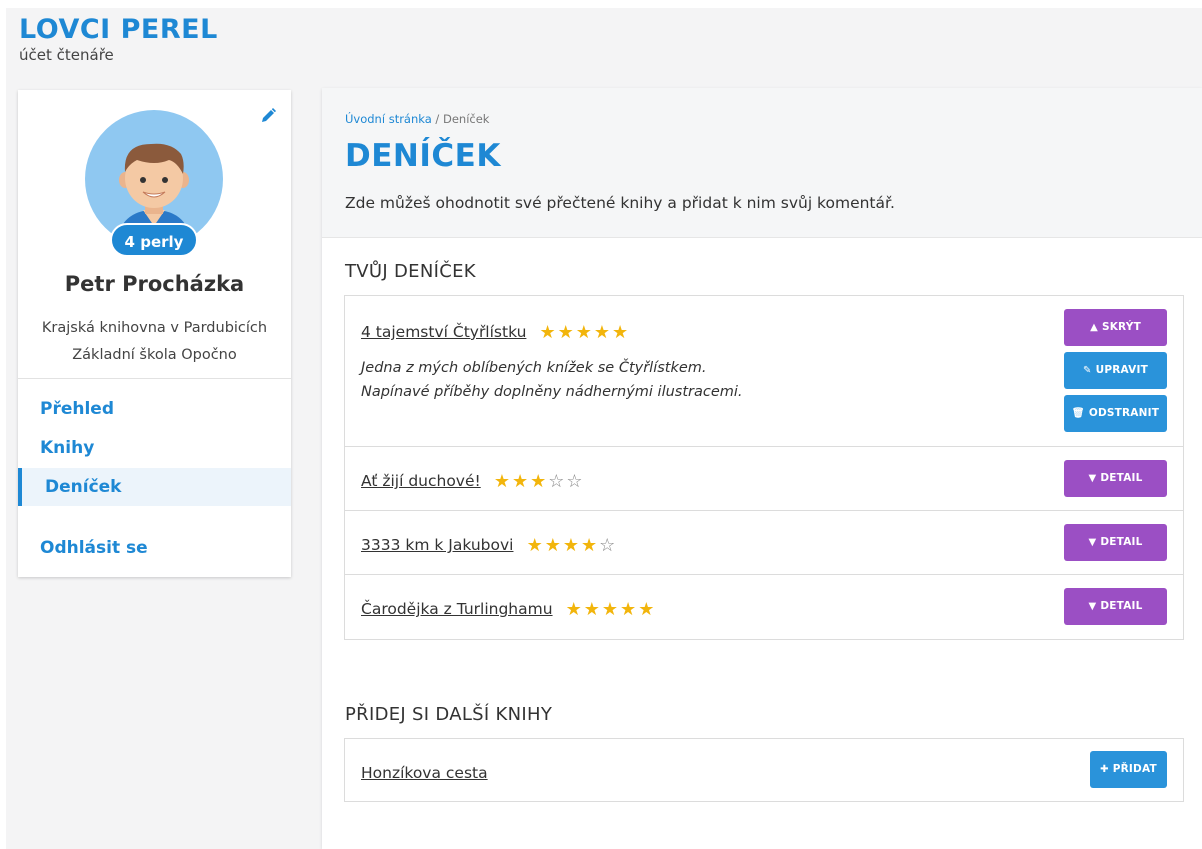 The width and height of the screenshot is (1202, 849). I want to click on page-title: DENÍČEK, so click(423, 156).